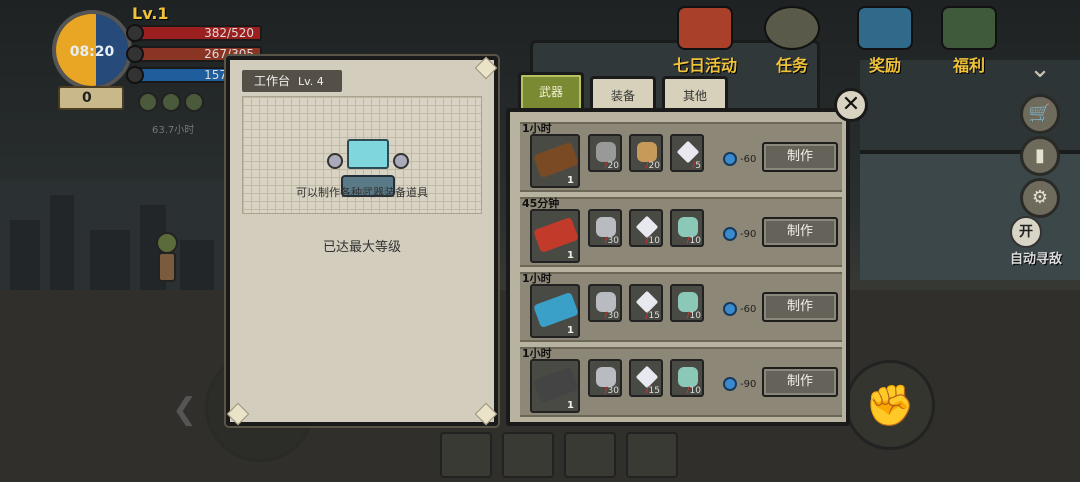  I want to click on hp-bar: 382/520, so click(194, 33).